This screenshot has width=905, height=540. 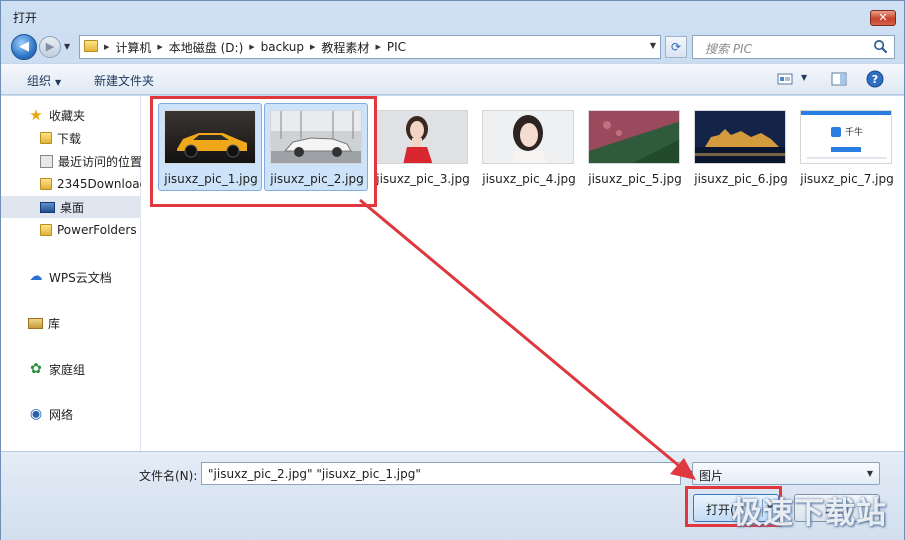 What do you see at coordinates (36, 369) in the screenshot?
I see `homegroup-icon: ✿` at bounding box center [36, 369].